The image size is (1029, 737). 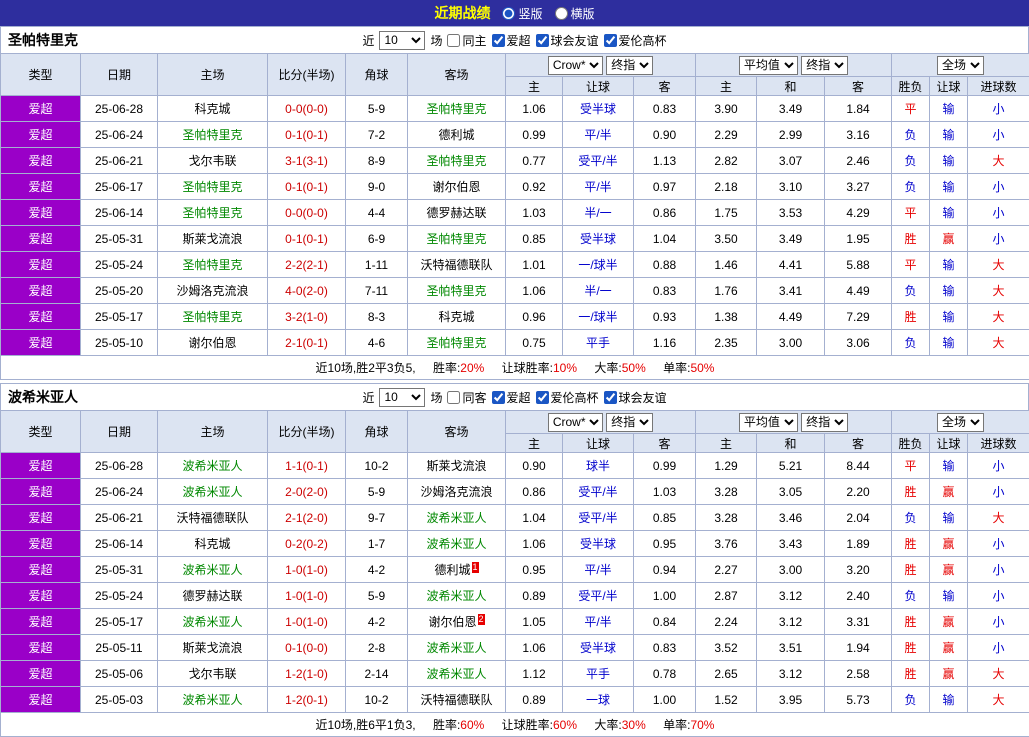 What do you see at coordinates (456, 213) in the screenshot?
I see `away-team-link: 德罗赫达联` at bounding box center [456, 213].